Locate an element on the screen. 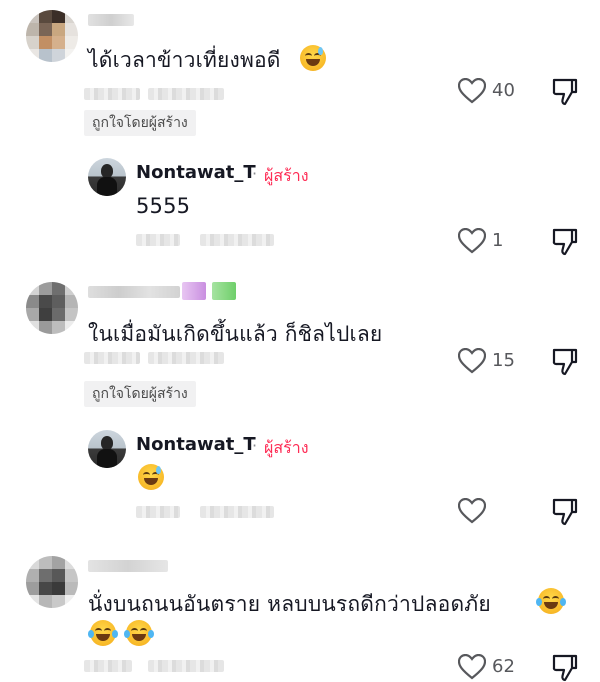  like-count: 1 is located at coordinates (498, 240).